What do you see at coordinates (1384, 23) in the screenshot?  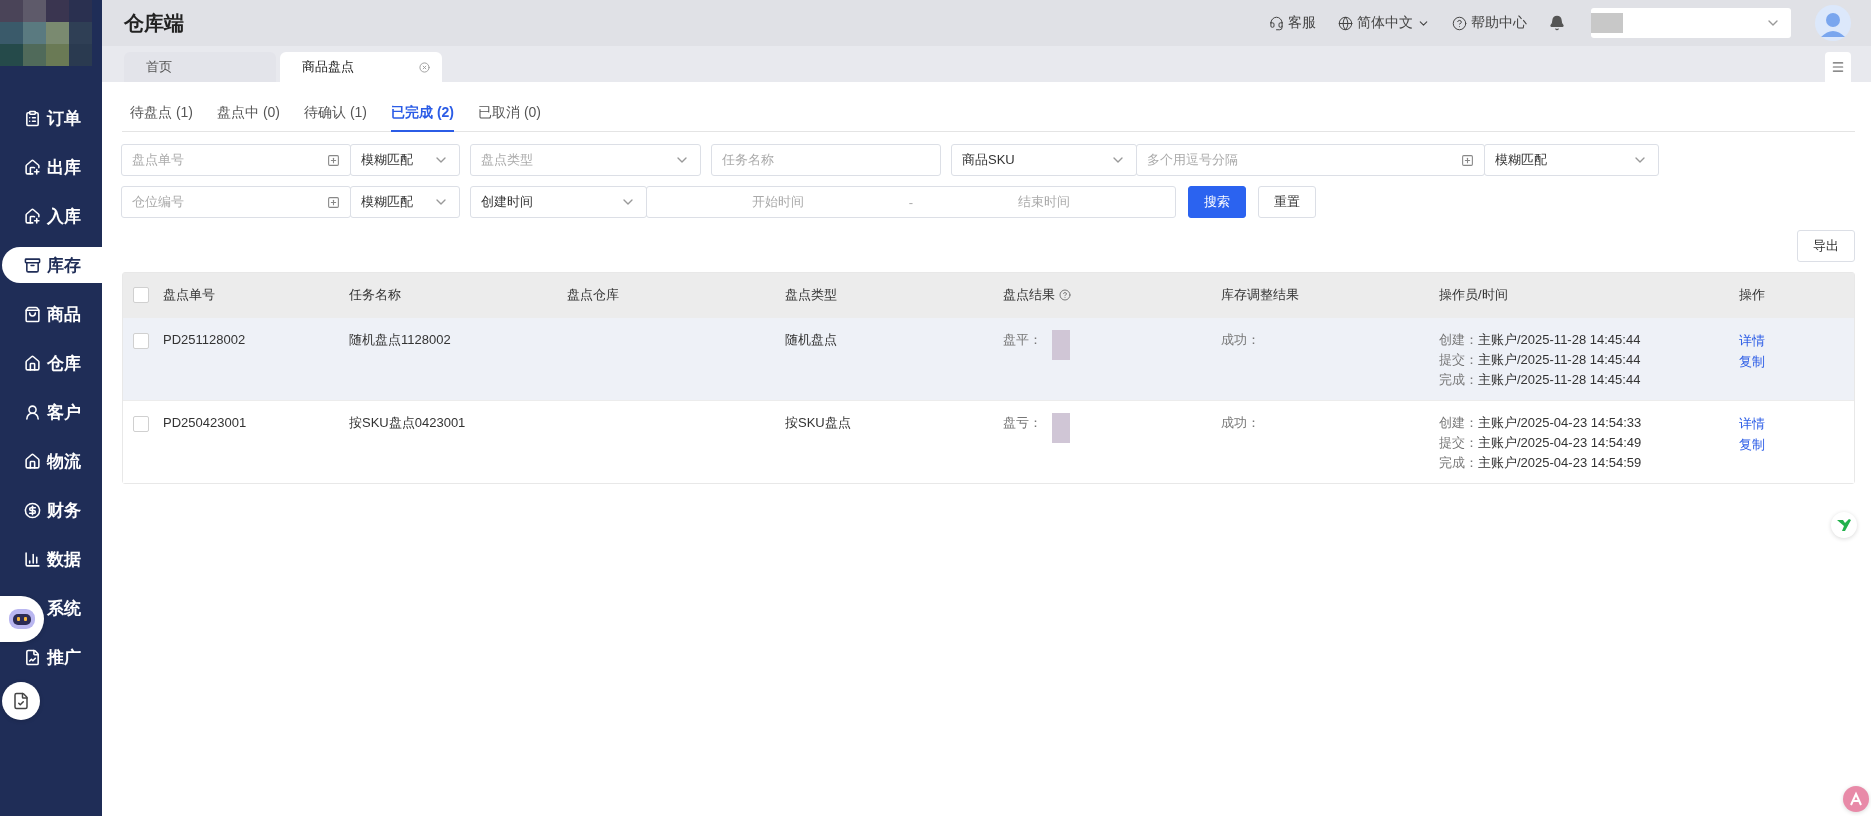 I see `header-link: 简体中文` at bounding box center [1384, 23].